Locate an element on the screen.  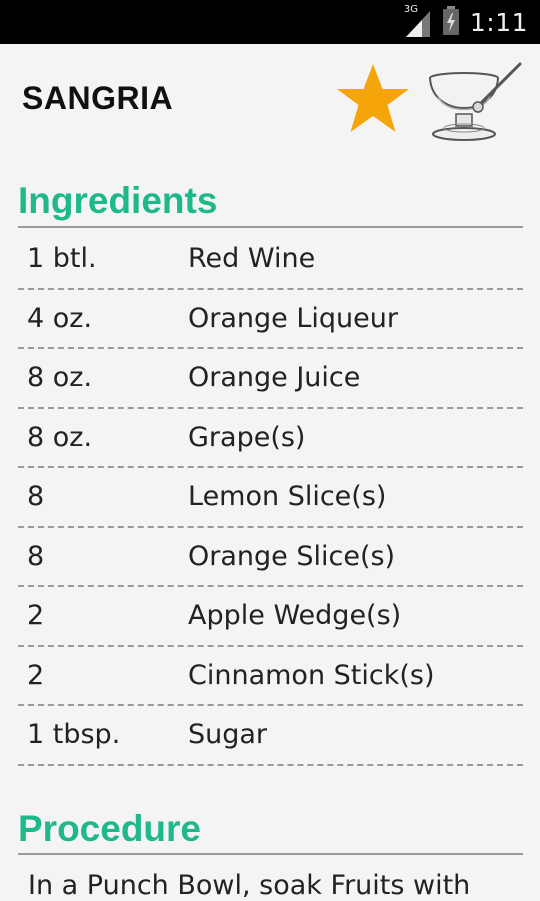
ingredient-name: Sugar is located at coordinates (228, 734).